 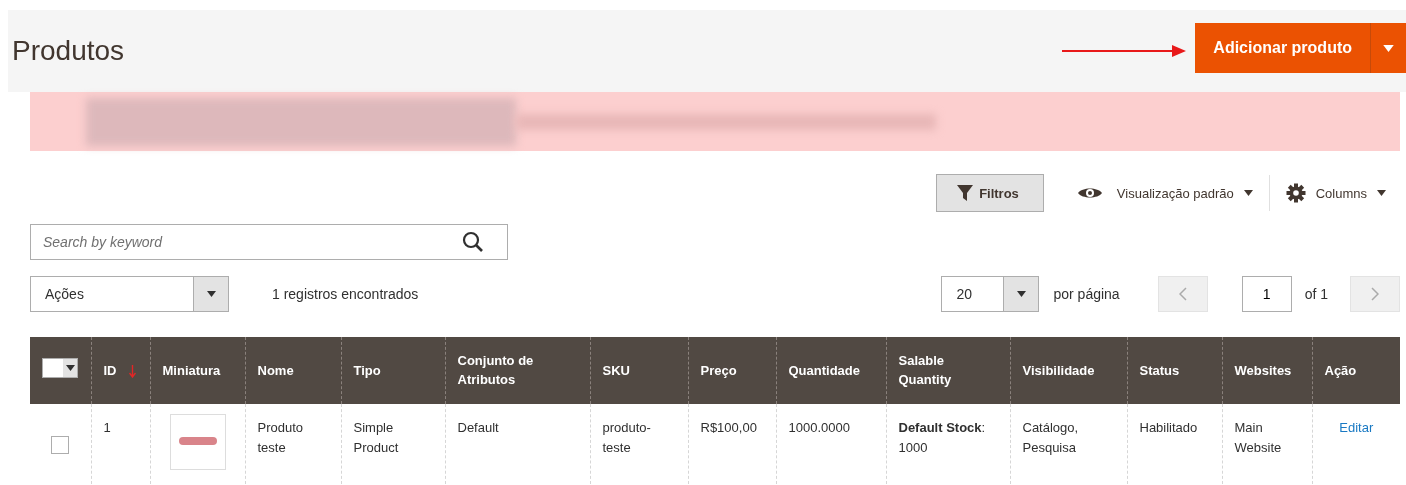 I want to click on column-header: SKU, so click(x=616, y=370).